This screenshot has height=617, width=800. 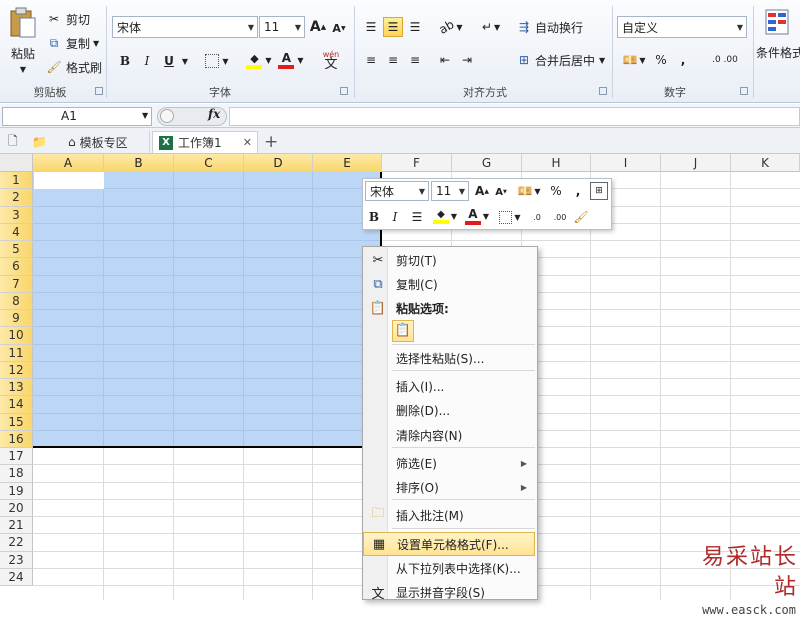 What do you see at coordinates (16, 336) in the screenshot?
I see `row-header-10: 10` at bounding box center [16, 336].